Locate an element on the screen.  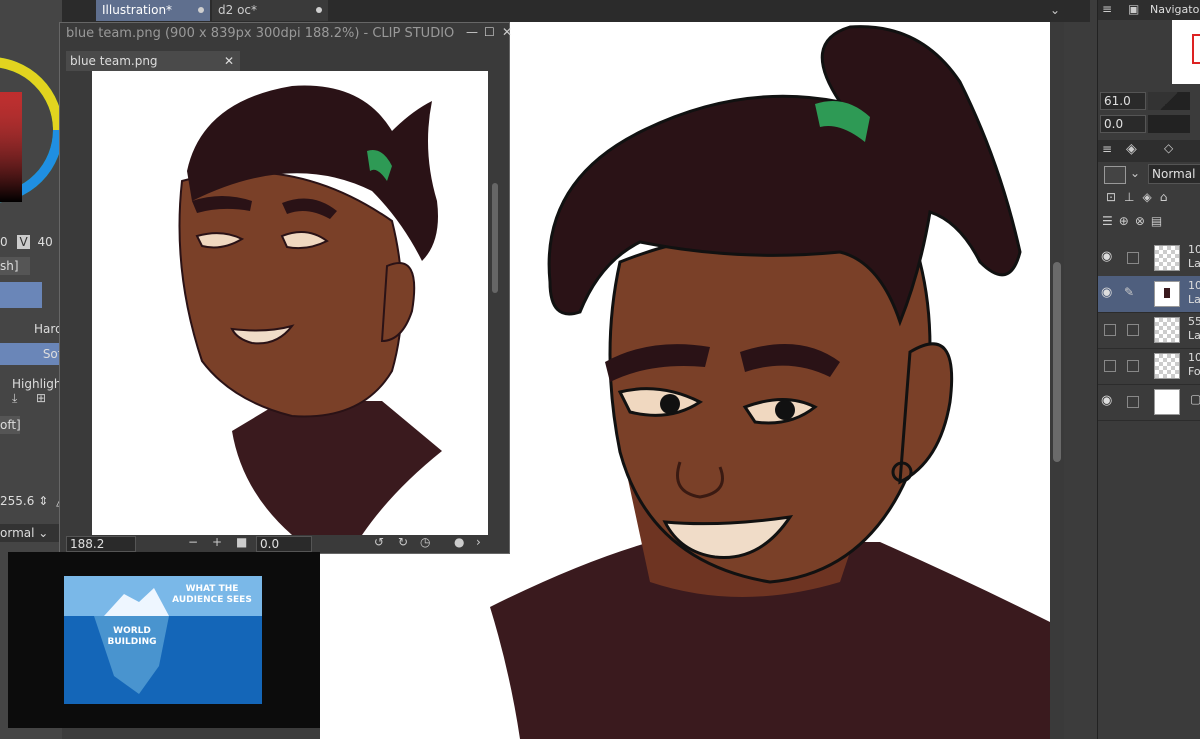
hard-label: Hard is located at coordinates (48, 329).